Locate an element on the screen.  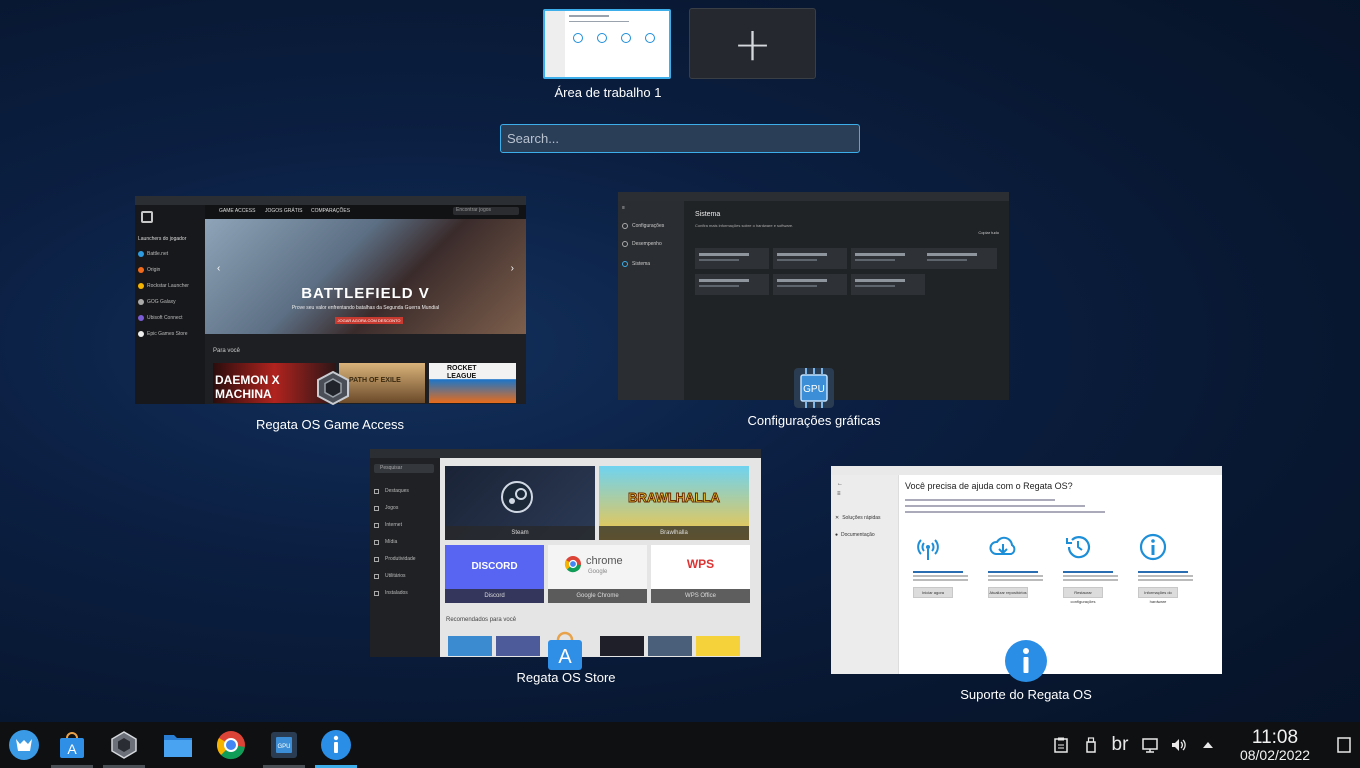
tray-expand-icon is located at coordinates (1208, 745).